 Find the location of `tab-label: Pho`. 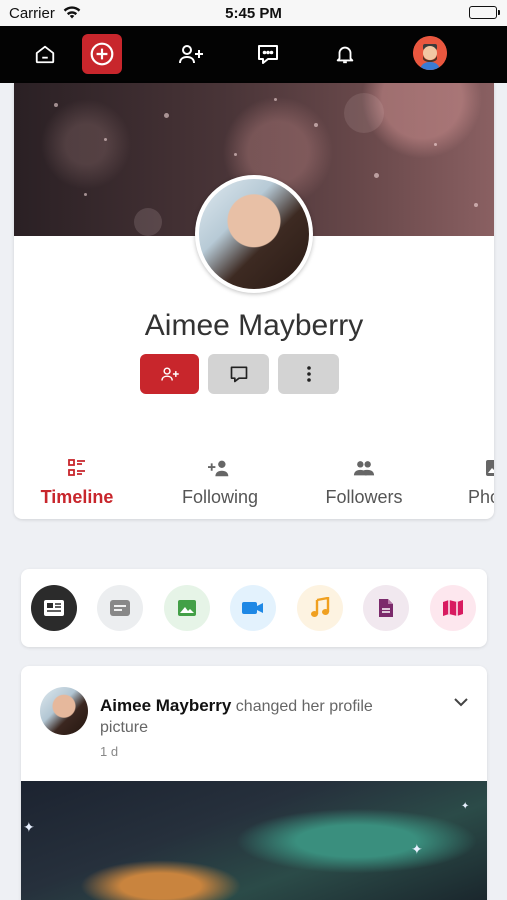

tab-label: Pho is located at coordinates (481, 497).